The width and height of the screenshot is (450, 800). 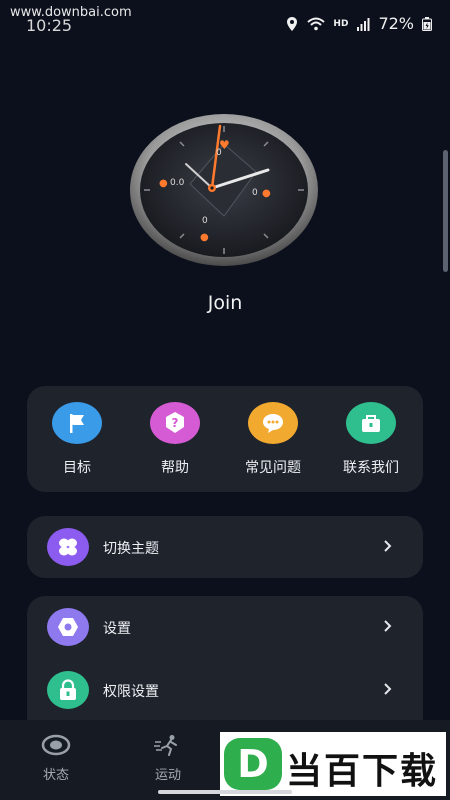 What do you see at coordinates (225, 627) in the screenshot?
I see `settings-row: 设置` at bounding box center [225, 627].